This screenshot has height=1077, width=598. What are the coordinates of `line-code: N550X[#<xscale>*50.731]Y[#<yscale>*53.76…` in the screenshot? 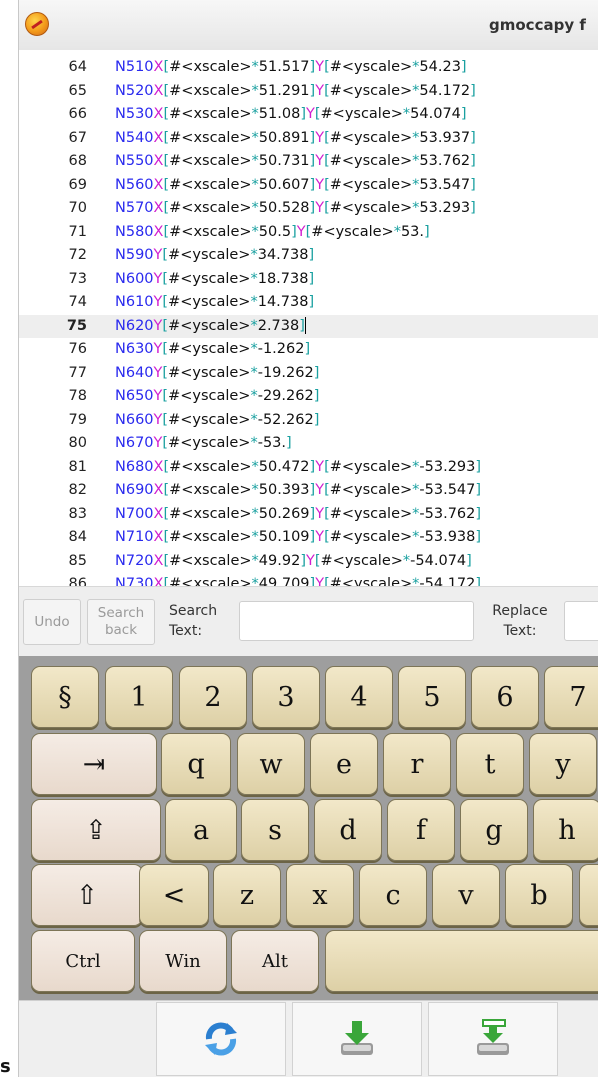 It's located at (295, 162).